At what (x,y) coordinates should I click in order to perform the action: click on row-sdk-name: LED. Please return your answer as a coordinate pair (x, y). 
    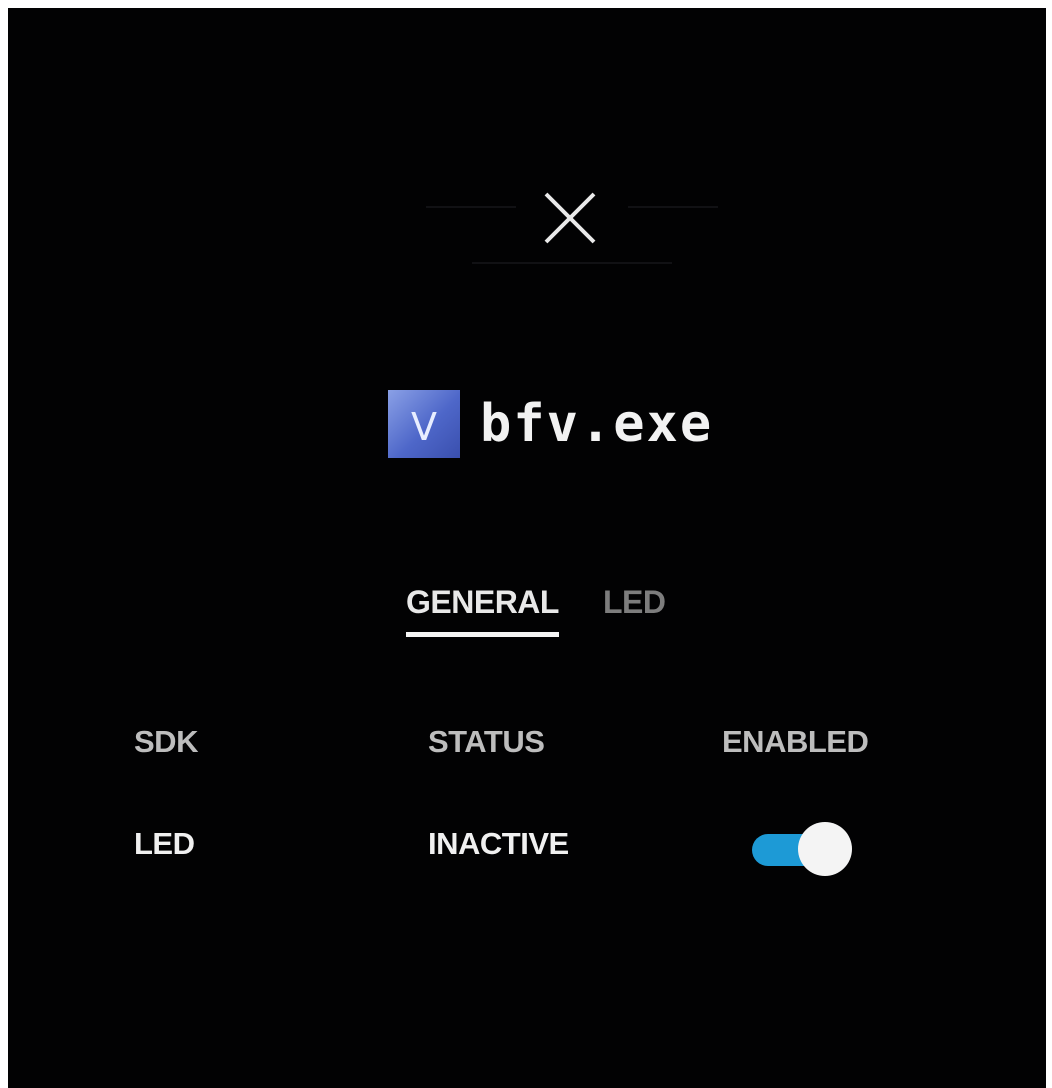
    Looking at the image, I should click on (164, 843).